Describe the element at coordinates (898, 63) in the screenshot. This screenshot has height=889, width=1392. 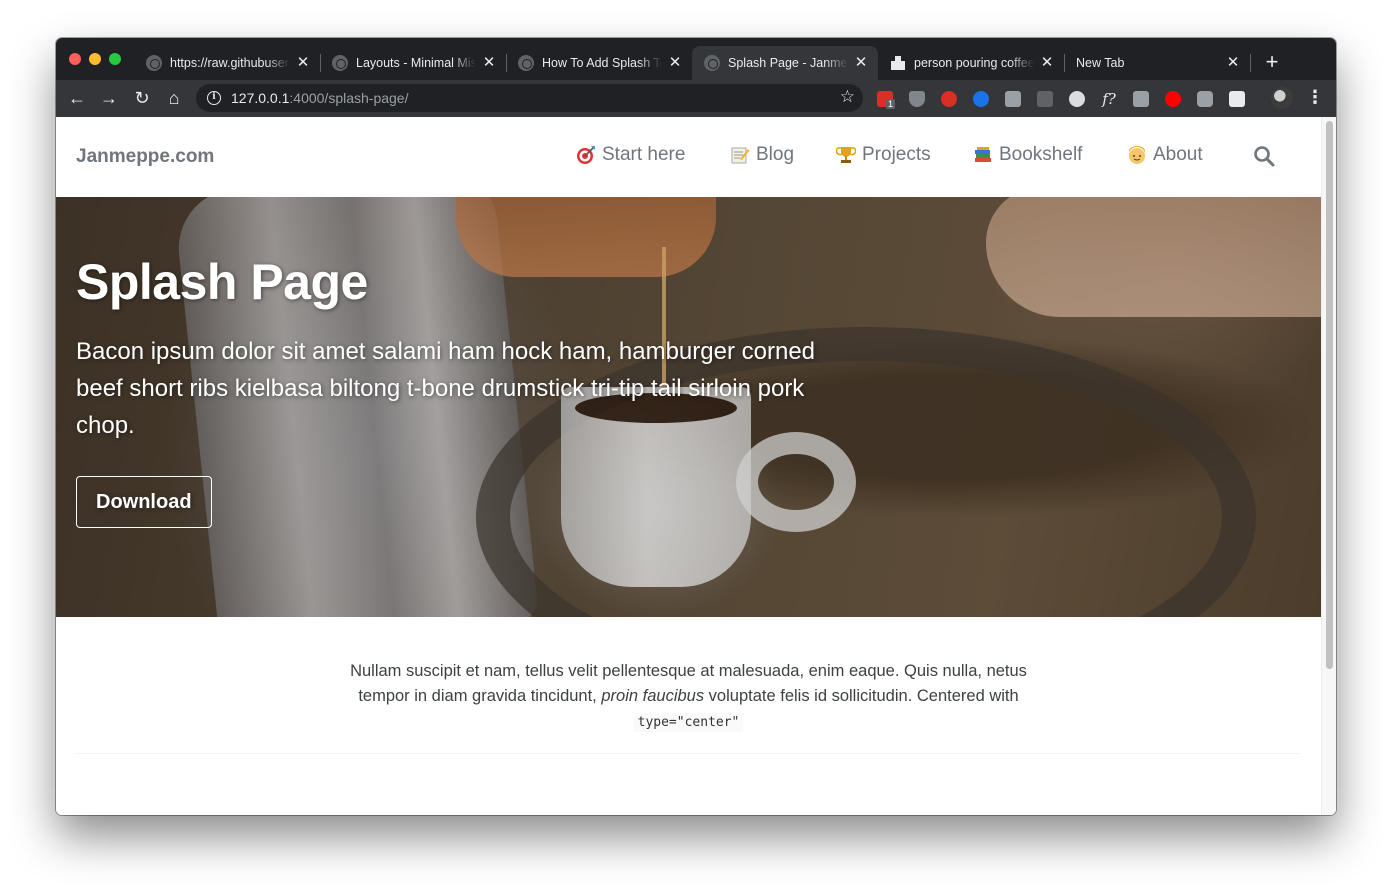
I see `unsplash-icon` at that location.